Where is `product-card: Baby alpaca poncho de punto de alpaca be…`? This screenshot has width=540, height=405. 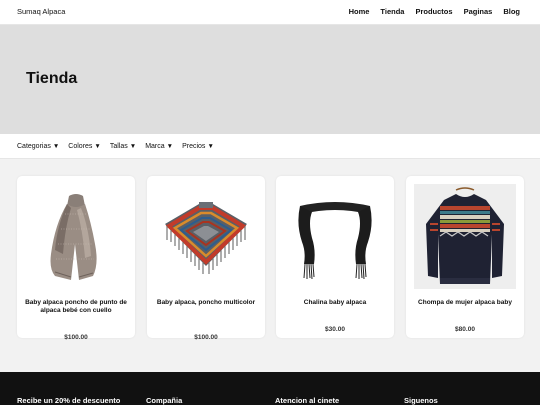
product-card: Baby alpaca poncho de punto de alpaca be… is located at coordinates (76, 258).